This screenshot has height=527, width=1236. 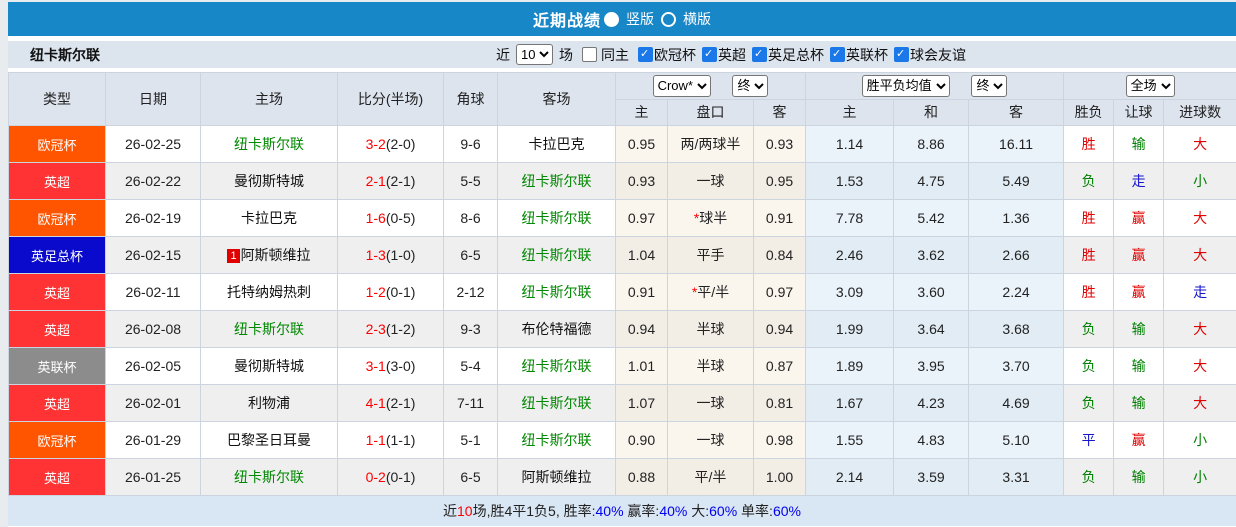 I want to click on league-checkbox-label: 英足总杯, so click(x=796, y=55).